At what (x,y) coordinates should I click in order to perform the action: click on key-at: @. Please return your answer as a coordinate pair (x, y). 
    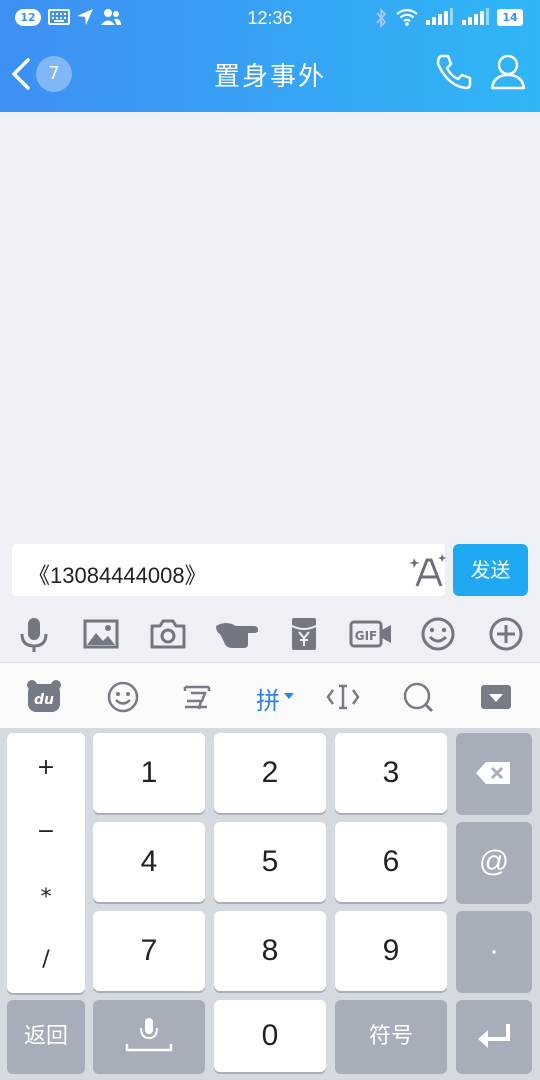
    Looking at the image, I should click on (494, 862).